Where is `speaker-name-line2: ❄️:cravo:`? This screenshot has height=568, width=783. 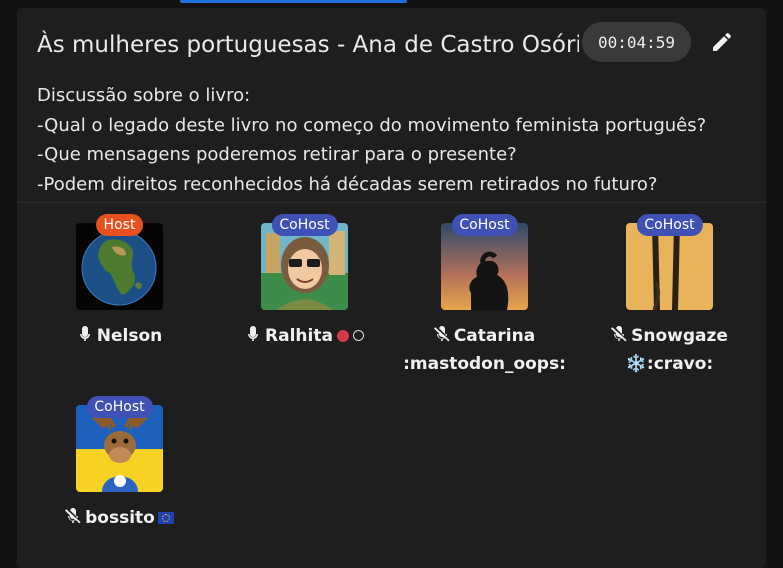 speaker-name-line2: ❄️:cravo: is located at coordinates (669, 364).